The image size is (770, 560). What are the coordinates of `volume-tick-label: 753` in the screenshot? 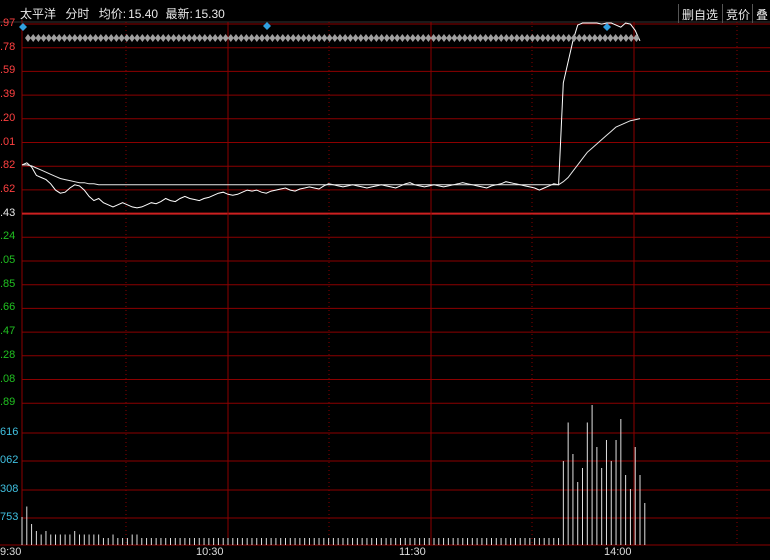 It's located at (9, 517).